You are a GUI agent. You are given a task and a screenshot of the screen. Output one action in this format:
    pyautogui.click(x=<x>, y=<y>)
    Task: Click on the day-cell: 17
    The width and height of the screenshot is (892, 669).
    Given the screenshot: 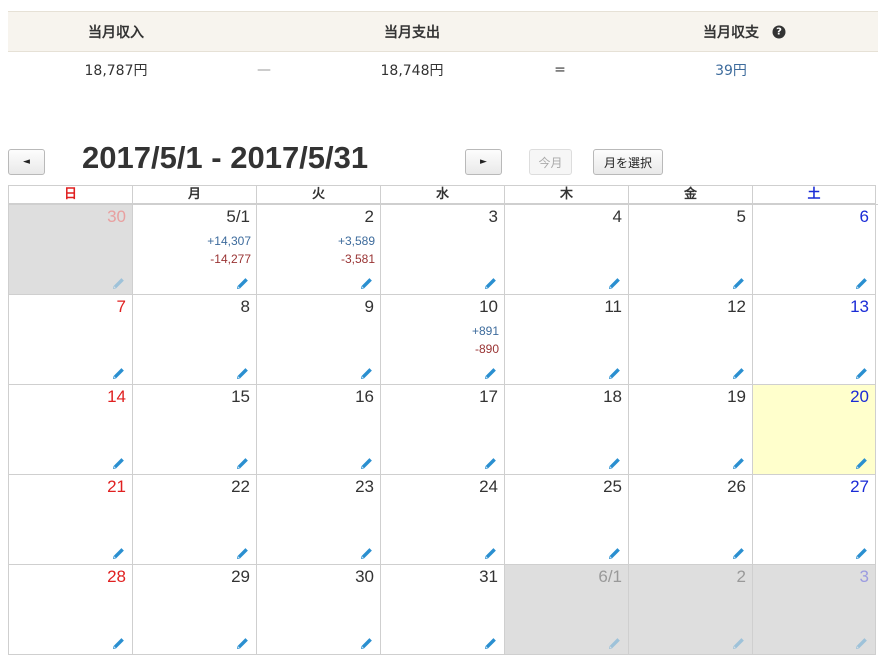 What is the action you would take?
    pyautogui.click(x=442, y=430)
    